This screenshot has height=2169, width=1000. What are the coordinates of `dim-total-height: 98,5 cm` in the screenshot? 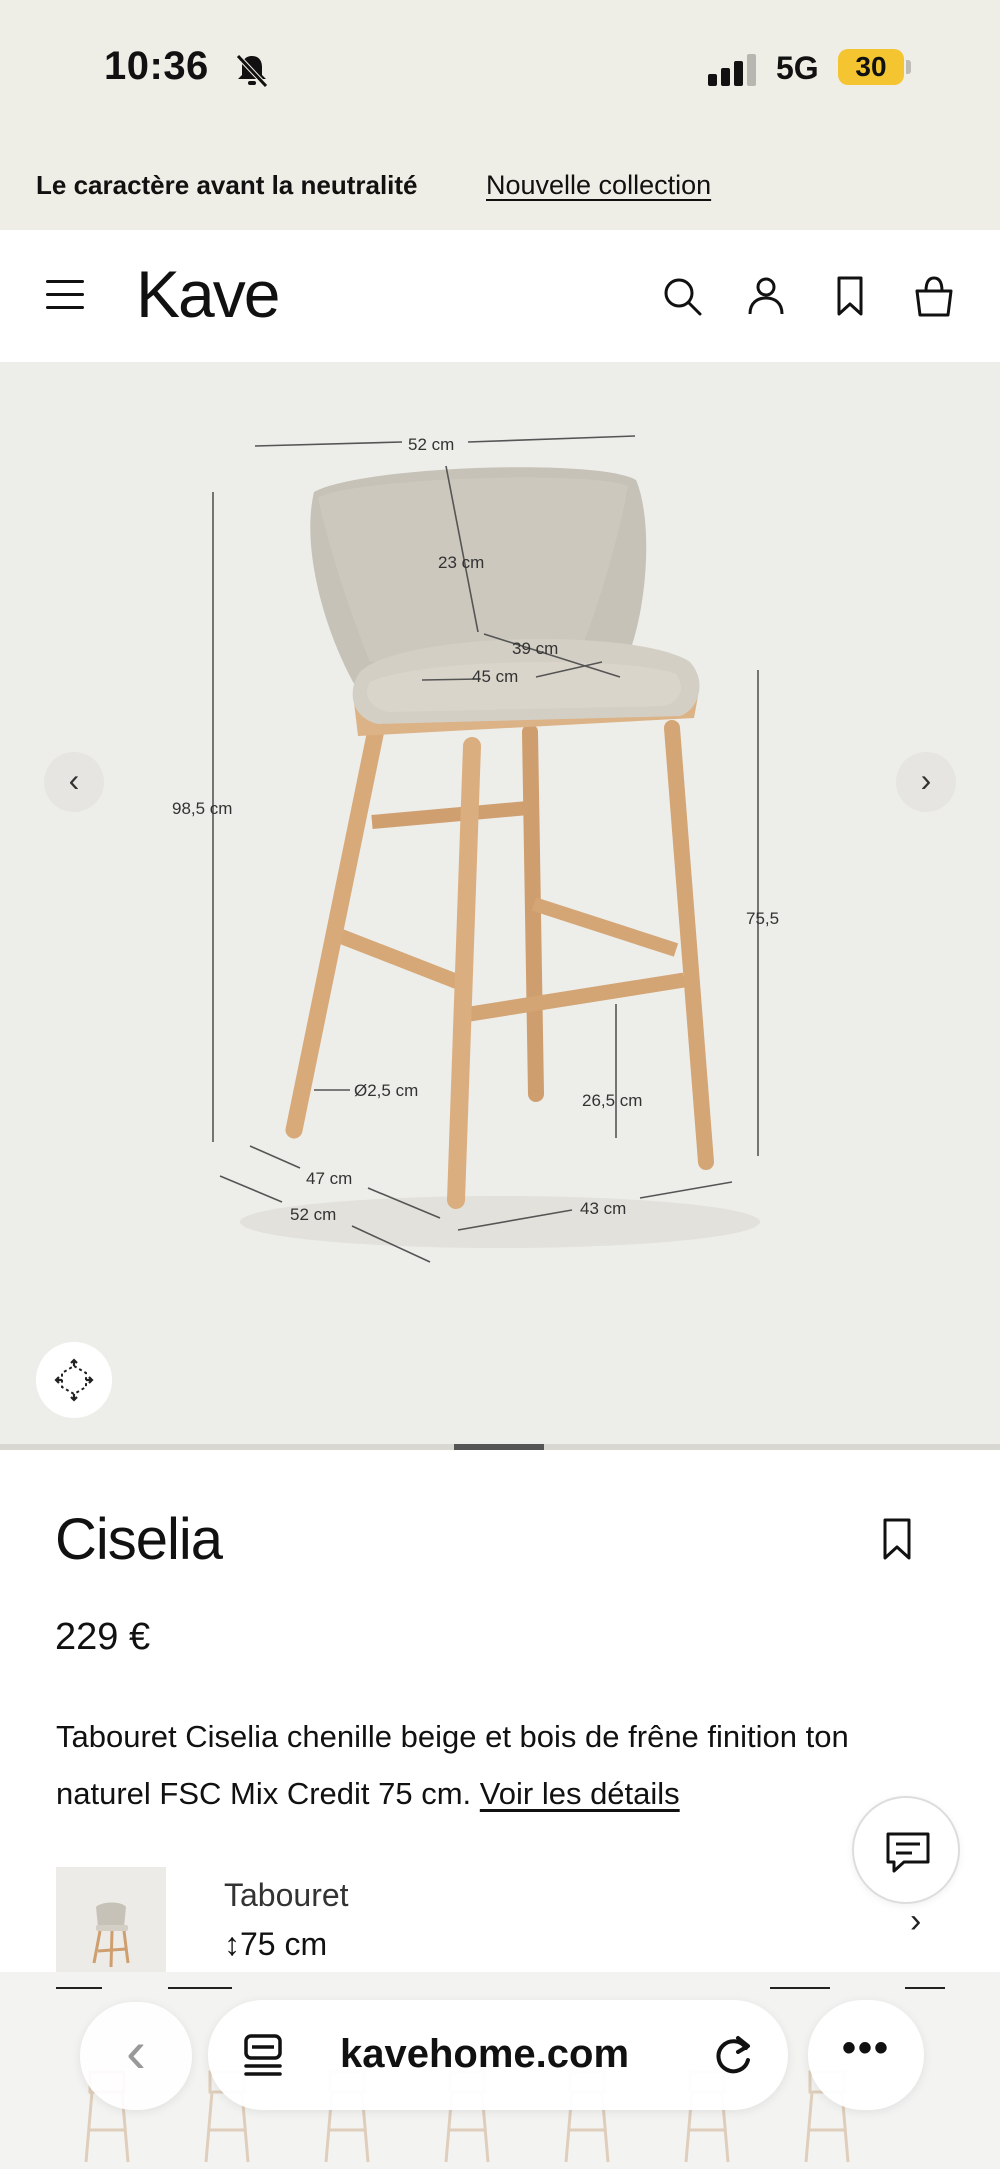 It's located at (202, 808).